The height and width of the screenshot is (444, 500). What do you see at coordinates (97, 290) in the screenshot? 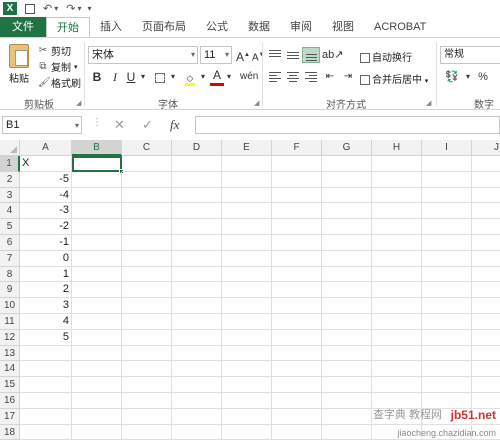
I see `cell-b9` at bounding box center [97, 290].